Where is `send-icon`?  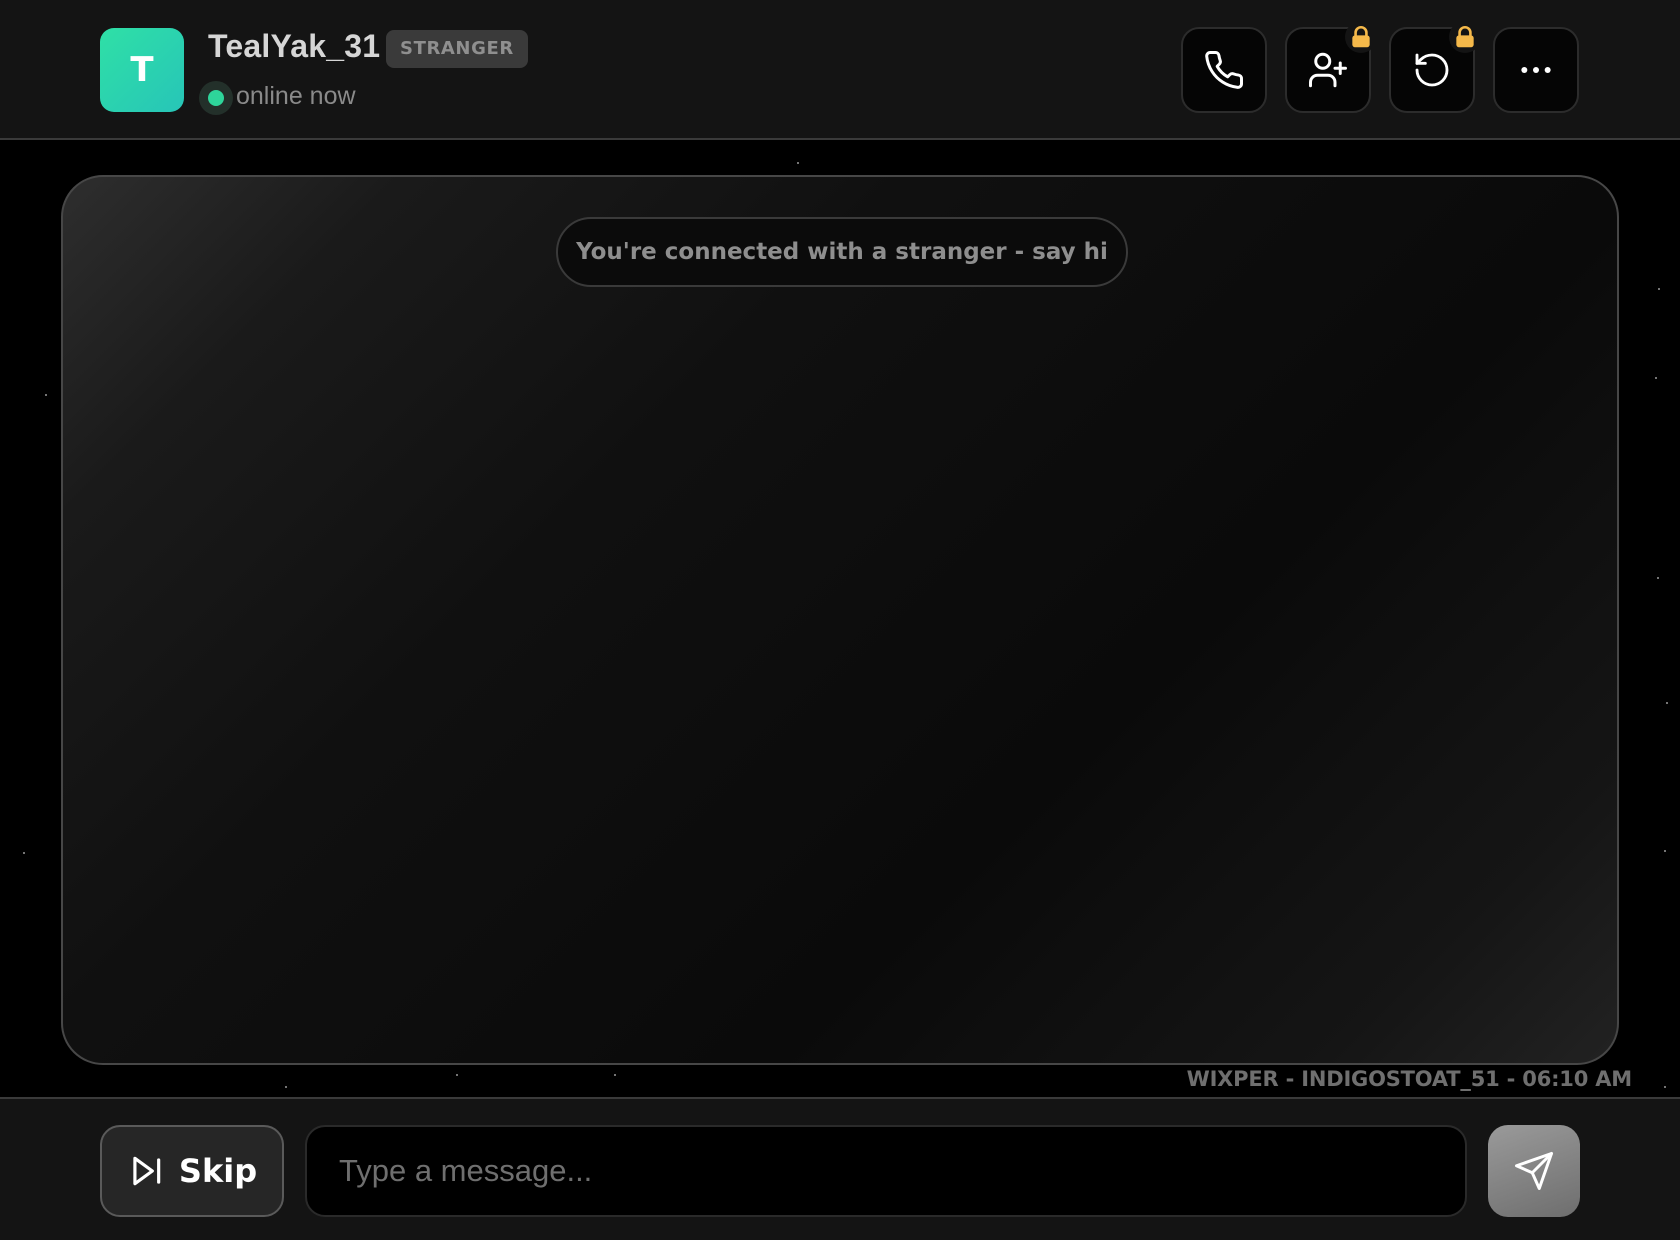
send-icon is located at coordinates (1534, 1171).